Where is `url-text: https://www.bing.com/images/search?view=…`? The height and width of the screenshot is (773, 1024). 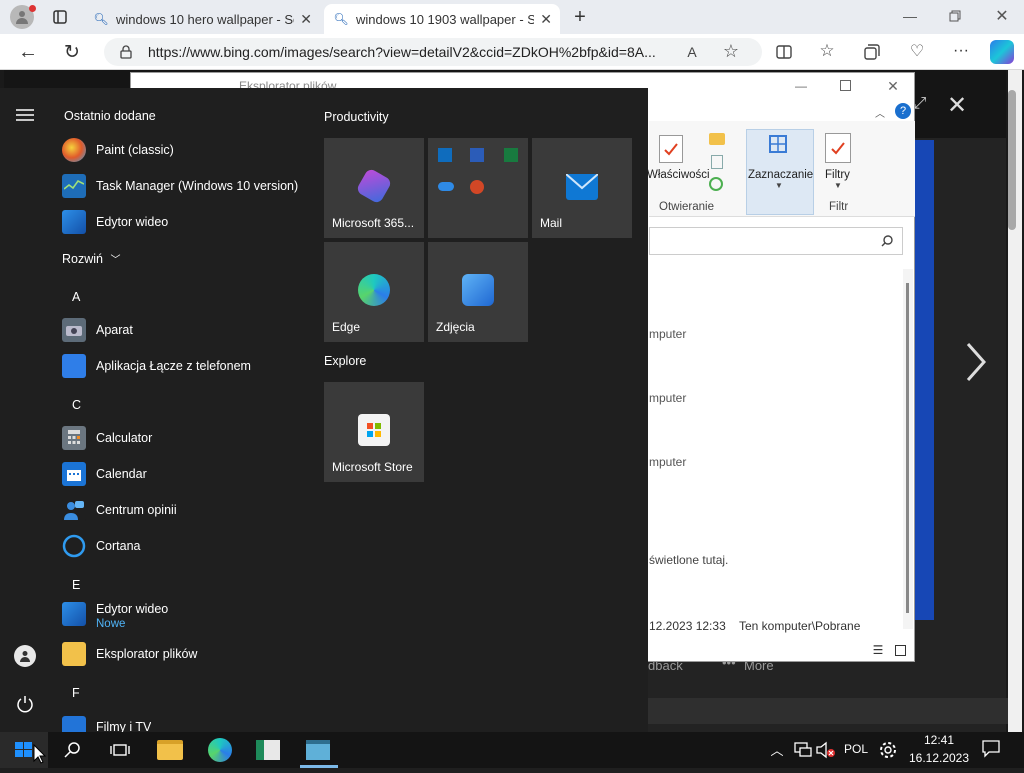 url-text: https://www.bing.com/images/search?view=… is located at coordinates (402, 52).